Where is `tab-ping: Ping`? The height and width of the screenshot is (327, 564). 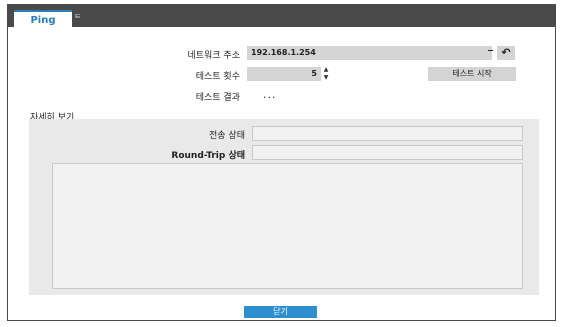
tab-ping: Ping is located at coordinates (43, 20).